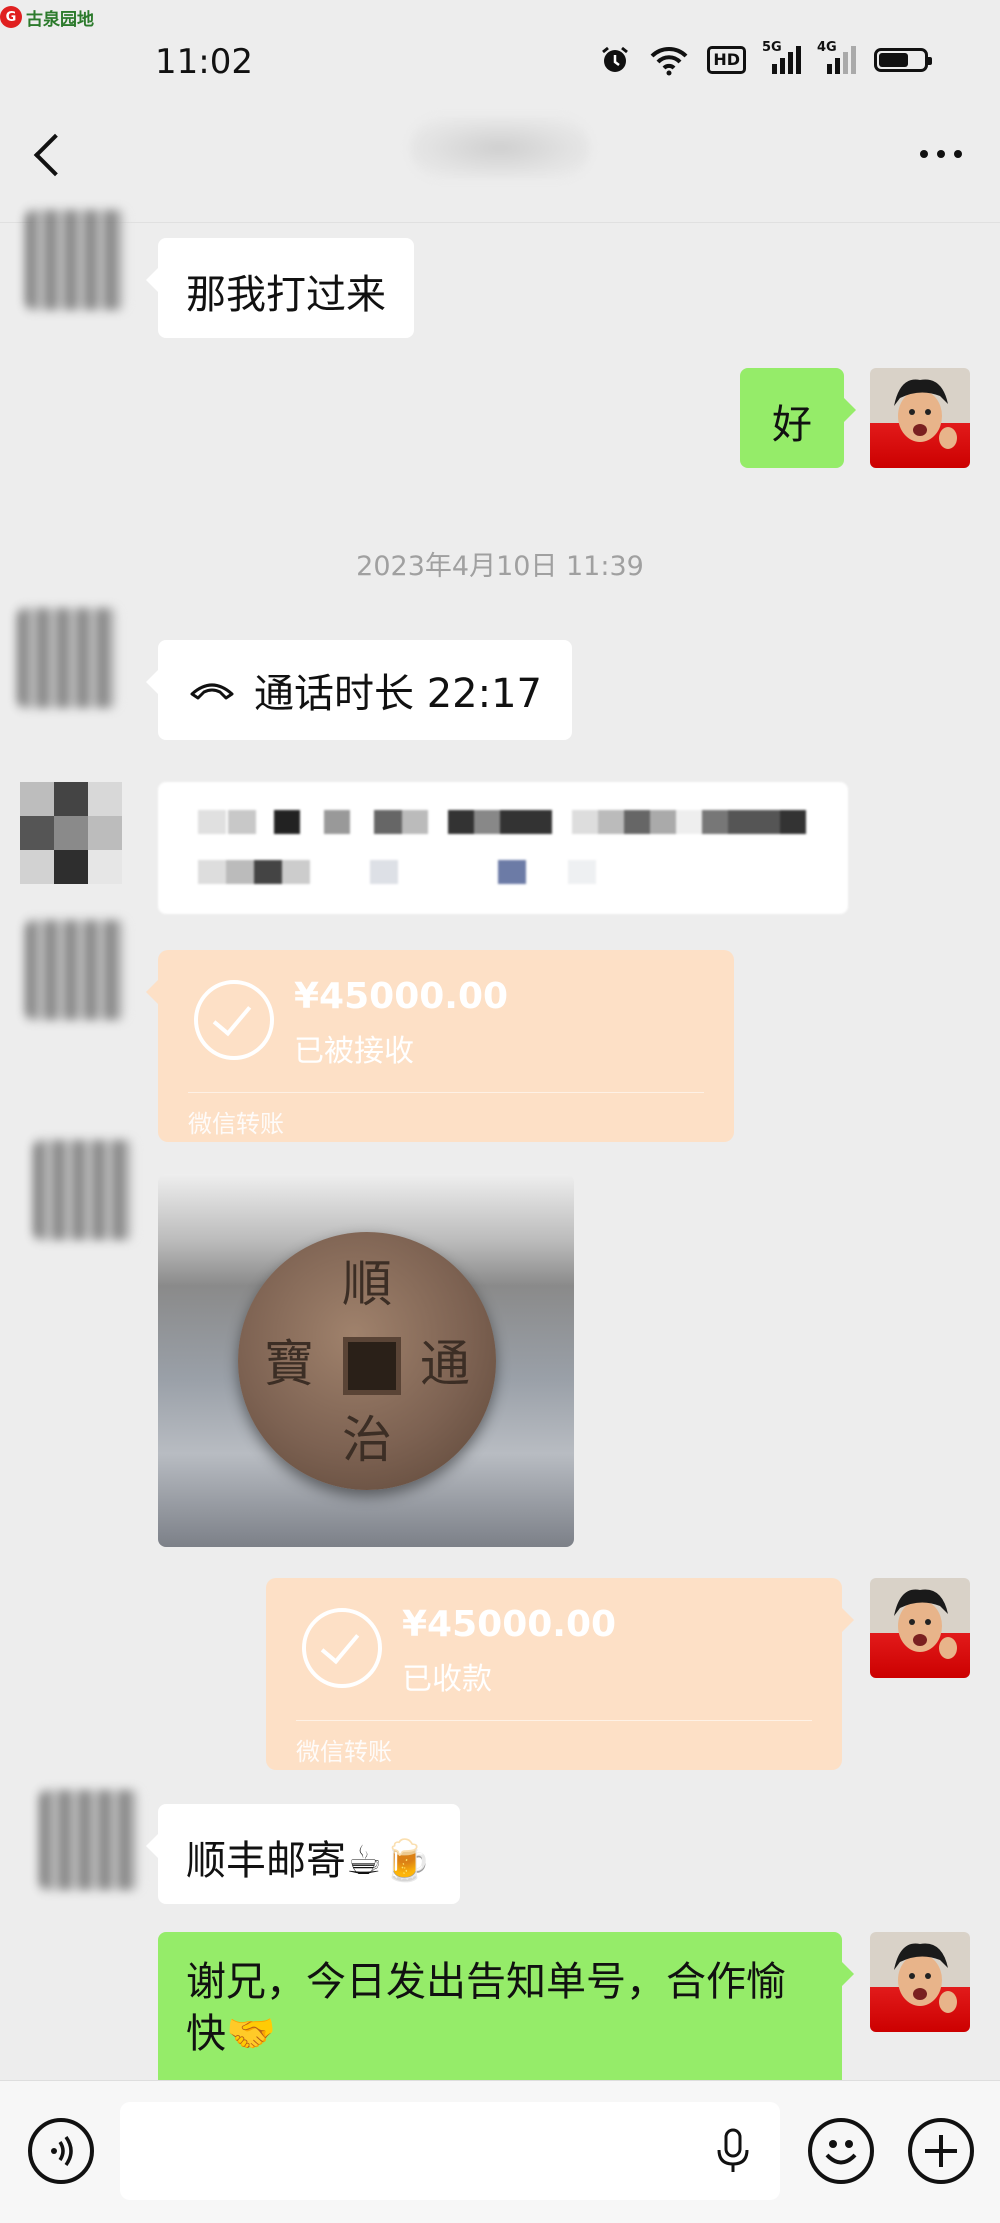 This screenshot has width=1000, height=2223. What do you see at coordinates (781, 57) in the screenshot?
I see `signal-5g-icon: 5G` at bounding box center [781, 57].